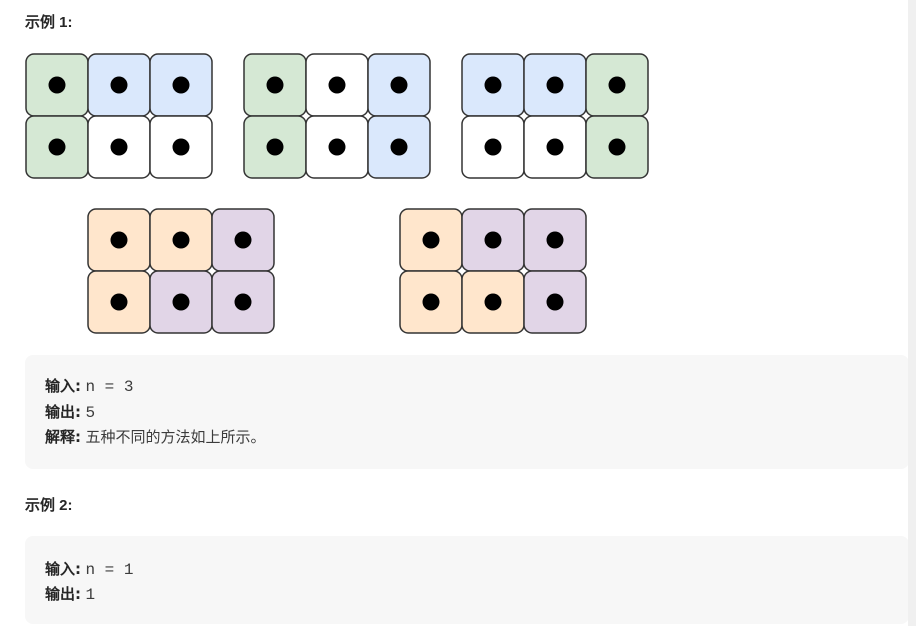  What do you see at coordinates (90, 413) in the screenshot?
I see `output-value: 5` at bounding box center [90, 413].